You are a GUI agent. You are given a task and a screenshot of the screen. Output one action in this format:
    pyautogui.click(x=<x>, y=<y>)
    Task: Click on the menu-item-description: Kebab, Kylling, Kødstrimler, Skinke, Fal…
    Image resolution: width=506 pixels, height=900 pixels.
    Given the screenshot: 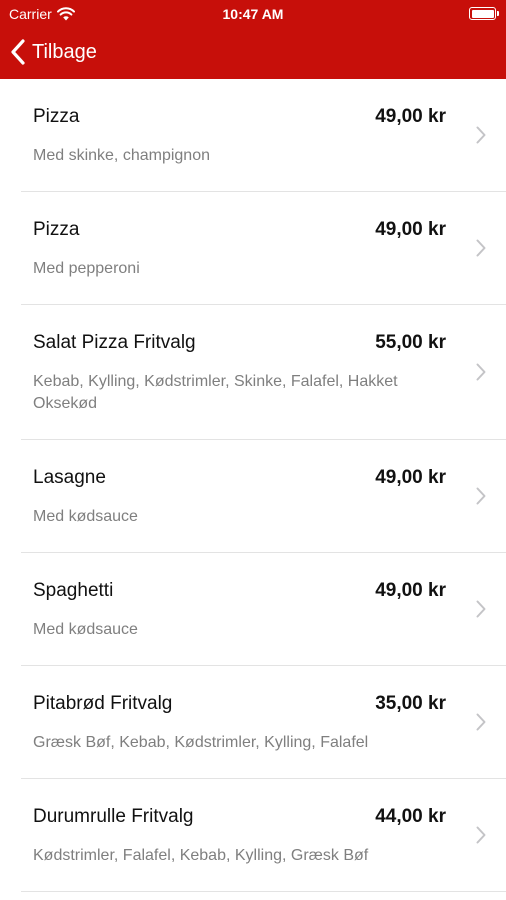 What is the action you would take?
    pyautogui.click(x=215, y=392)
    